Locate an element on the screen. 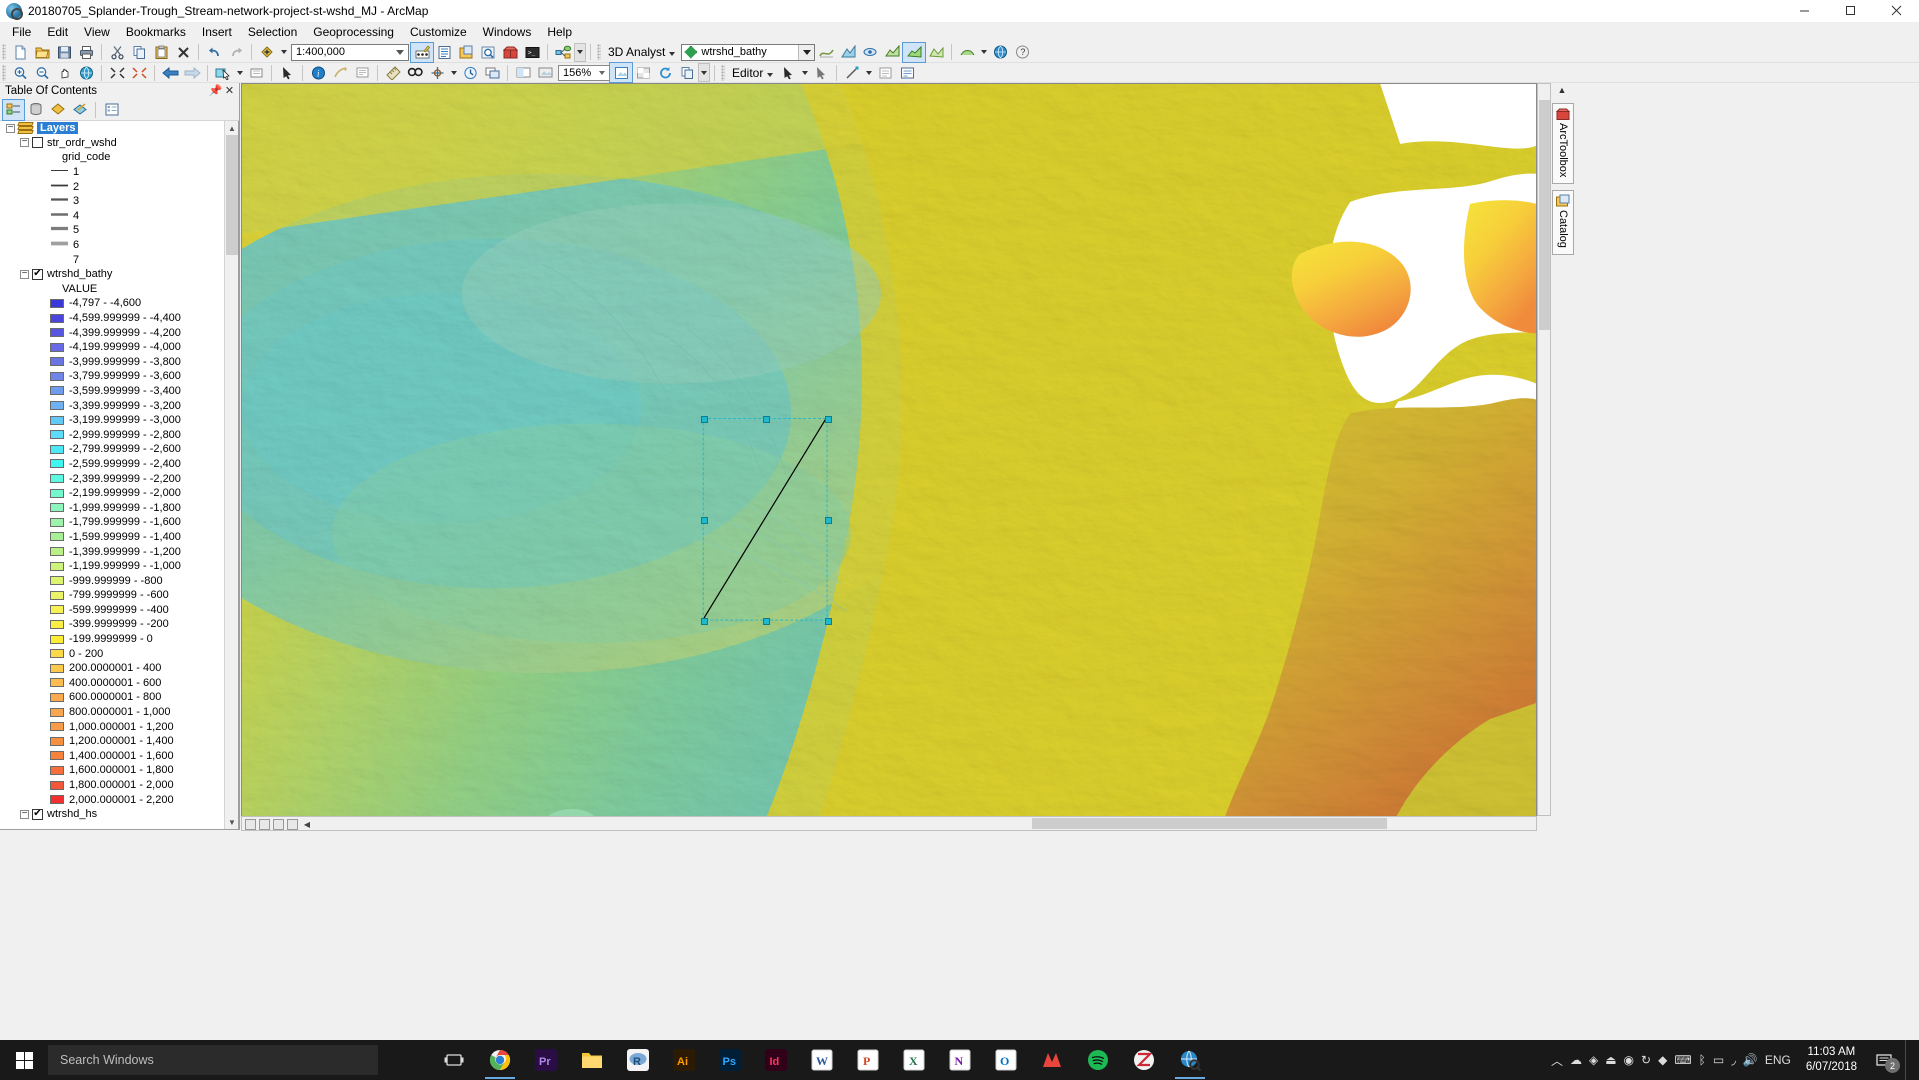 This screenshot has width=1919, height=1080. sketch-properties-button is located at coordinates (885, 72).